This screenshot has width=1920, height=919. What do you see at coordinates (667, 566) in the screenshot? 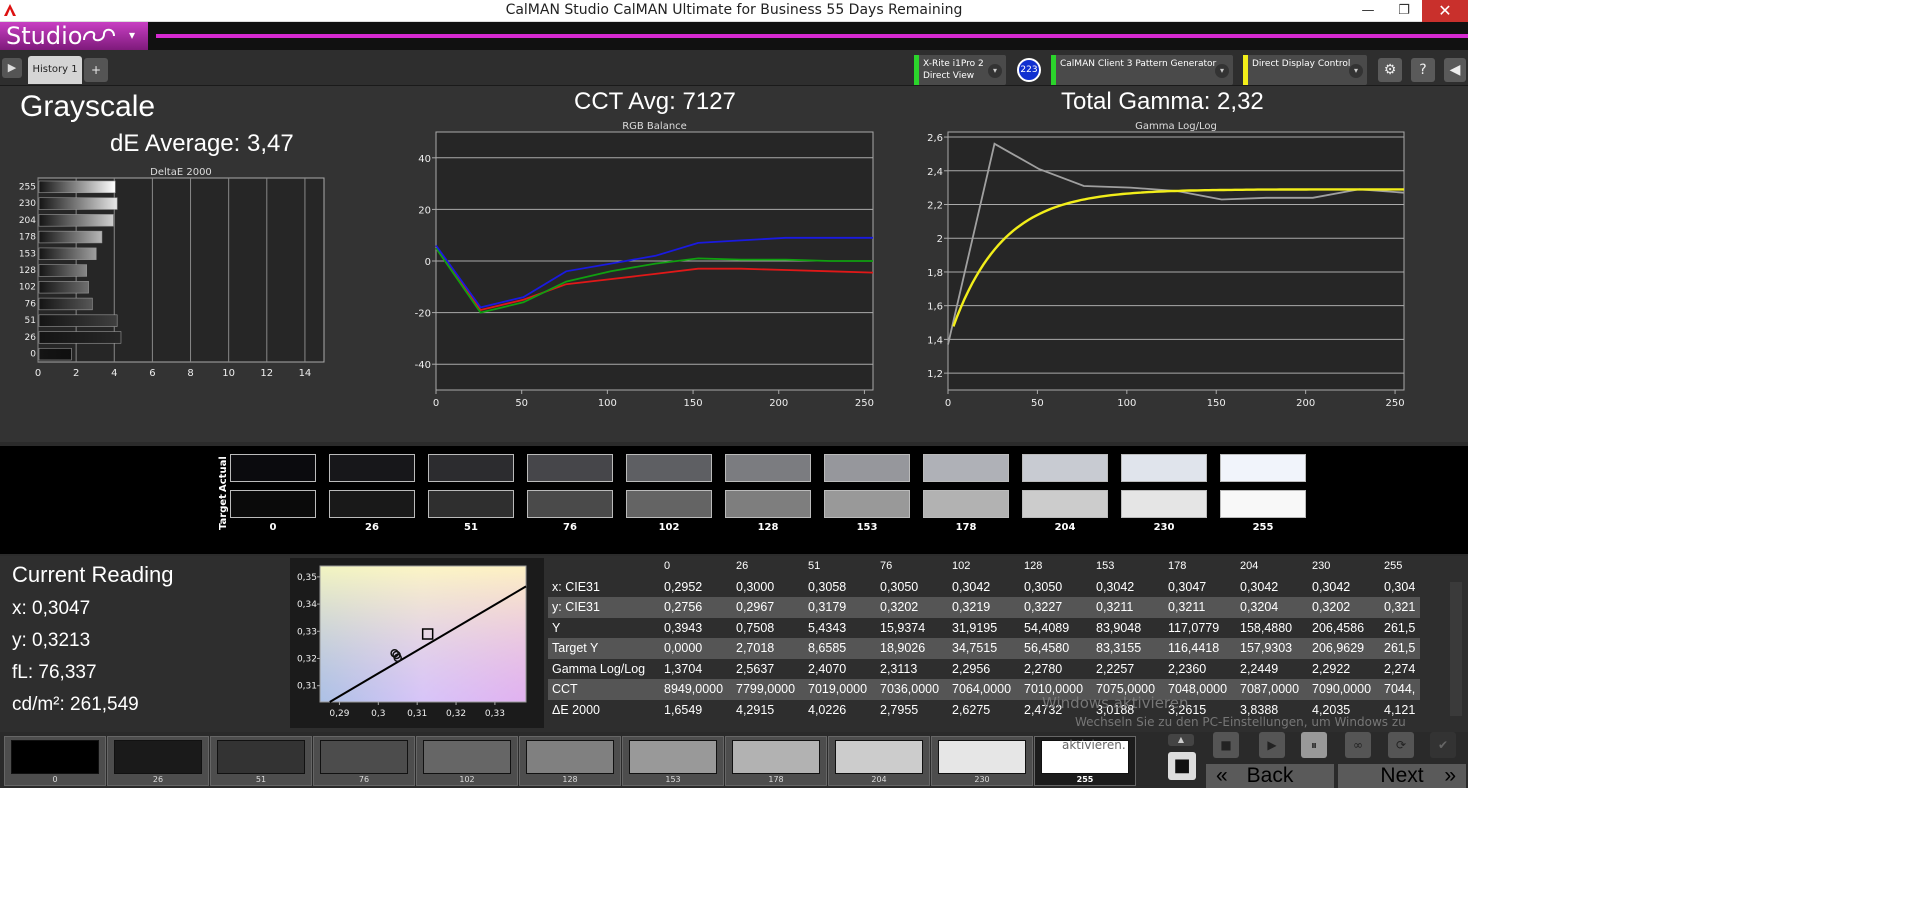
I see `table-column-header: 0` at bounding box center [667, 566].